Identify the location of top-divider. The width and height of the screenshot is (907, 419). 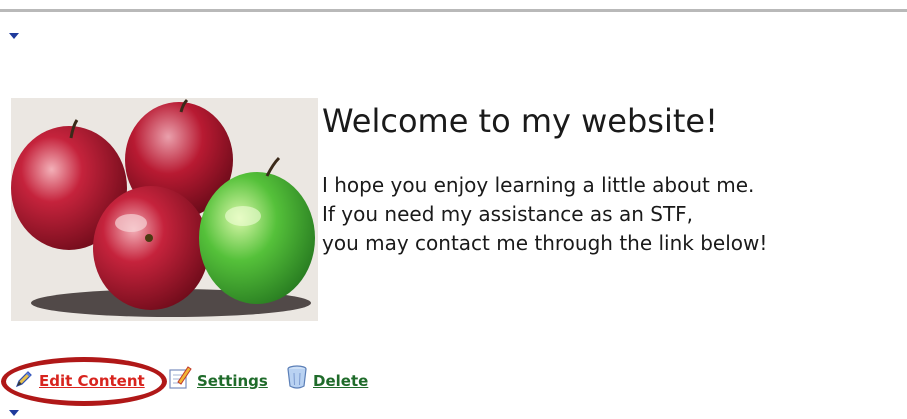
(453, 10).